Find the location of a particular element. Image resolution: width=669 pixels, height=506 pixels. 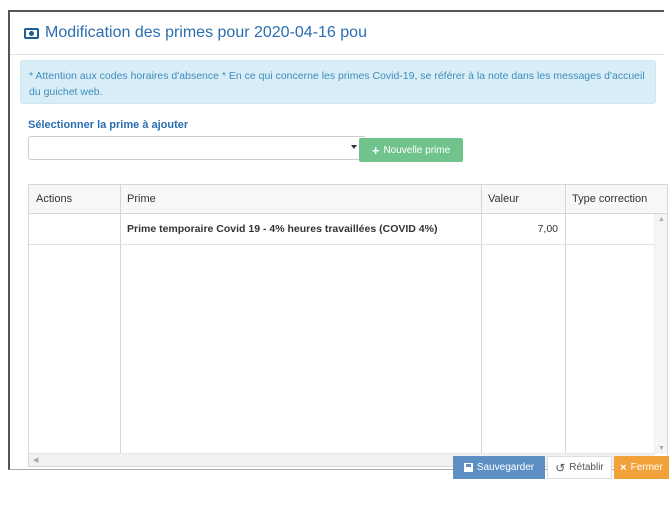

save-label: Sauvegarder is located at coordinates (505, 467).